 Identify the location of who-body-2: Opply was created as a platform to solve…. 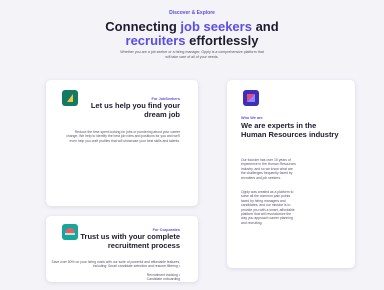
(268, 207).